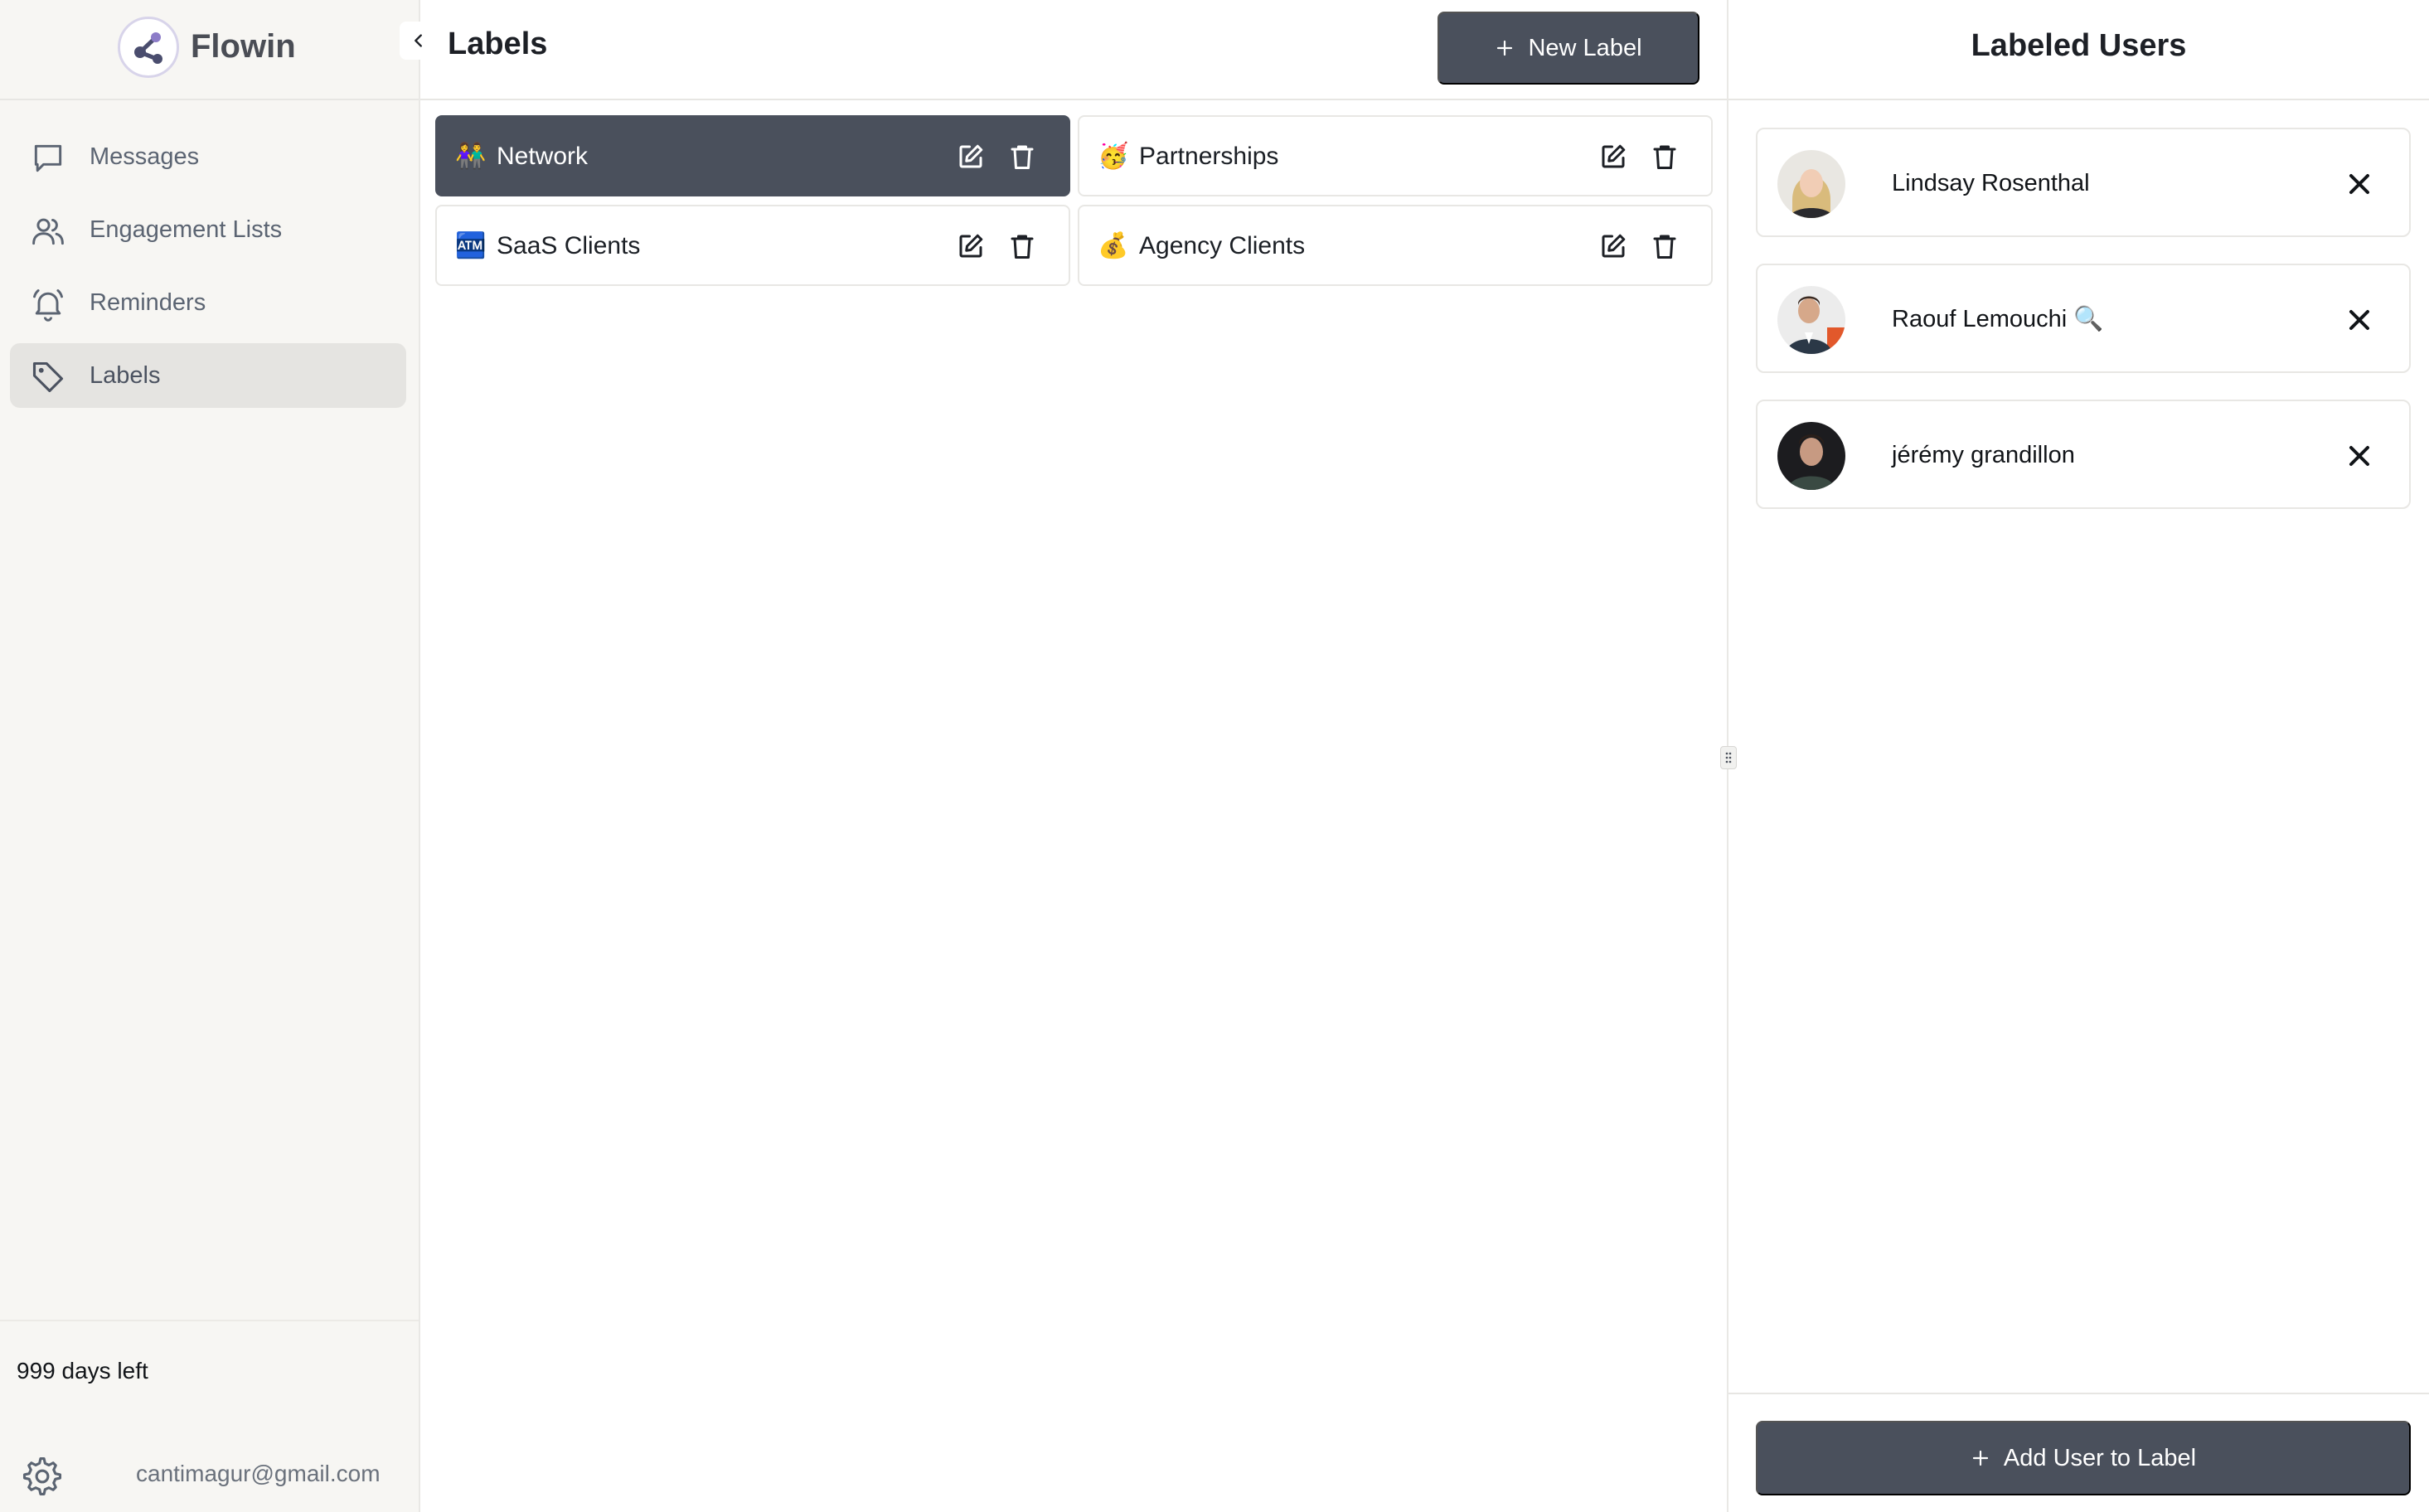  What do you see at coordinates (186, 229) in the screenshot?
I see `sidebar-item-label: Engagement Lists` at bounding box center [186, 229].